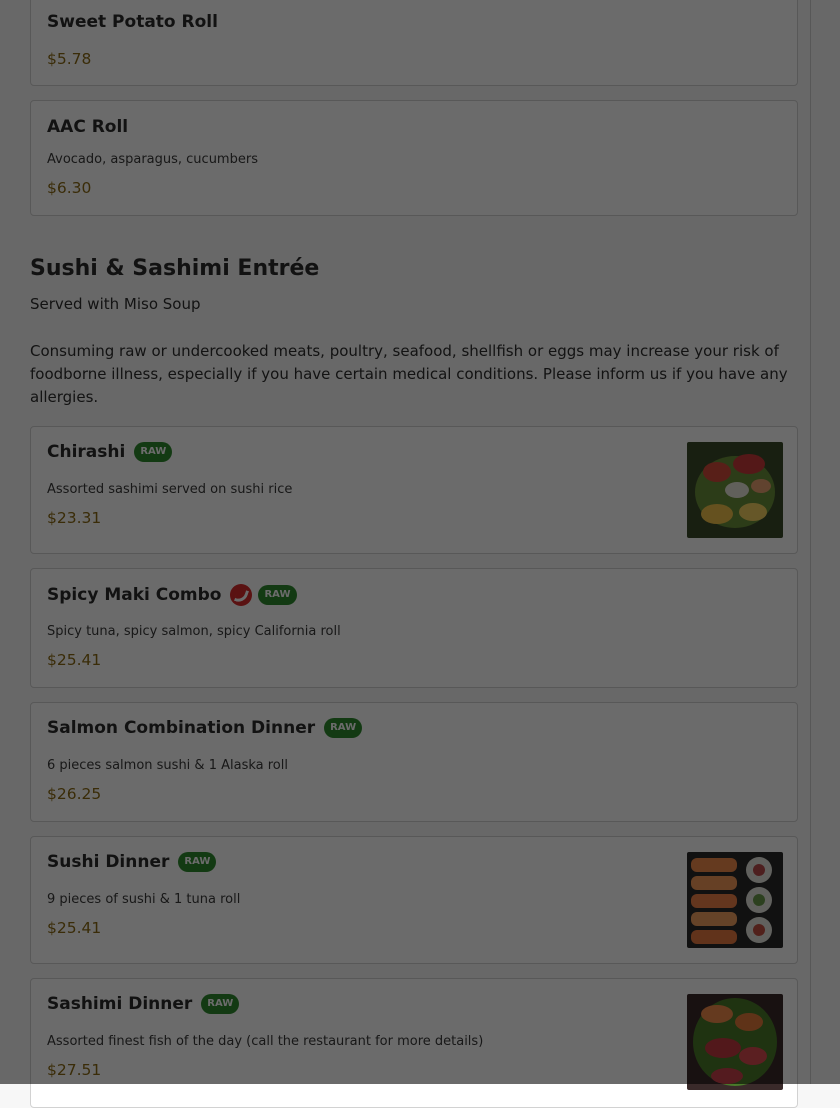  What do you see at coordinates (132, 22) in the screenshot?
I see `item-name: Sweet Potato Roll` at bounding box center [132, 22].